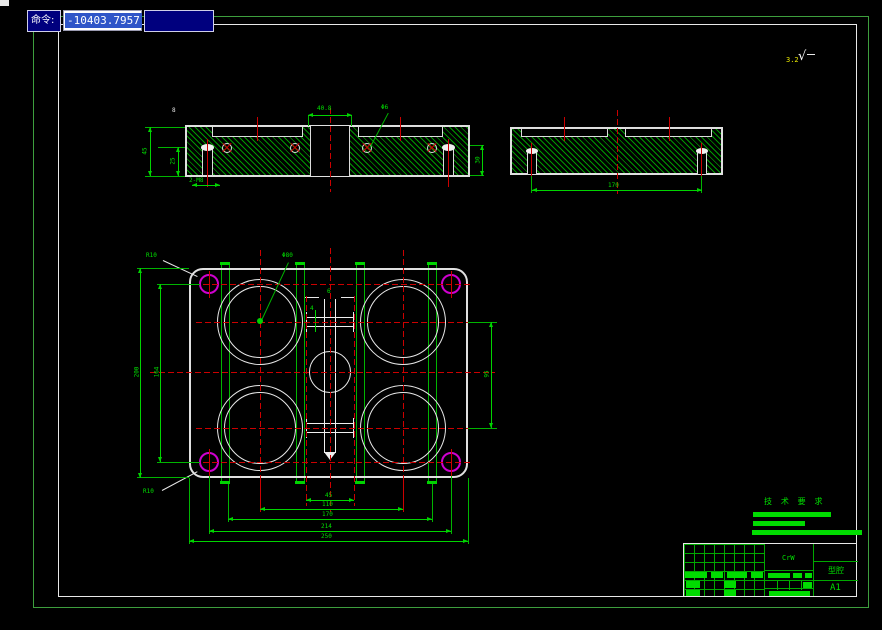 Image resolution: width=882 pixels, height=630 pixels. What do you see at coordinates (44, 21) in the screenshot?
I see `command-label-box: 命令:` at bounding box center [44, 21].